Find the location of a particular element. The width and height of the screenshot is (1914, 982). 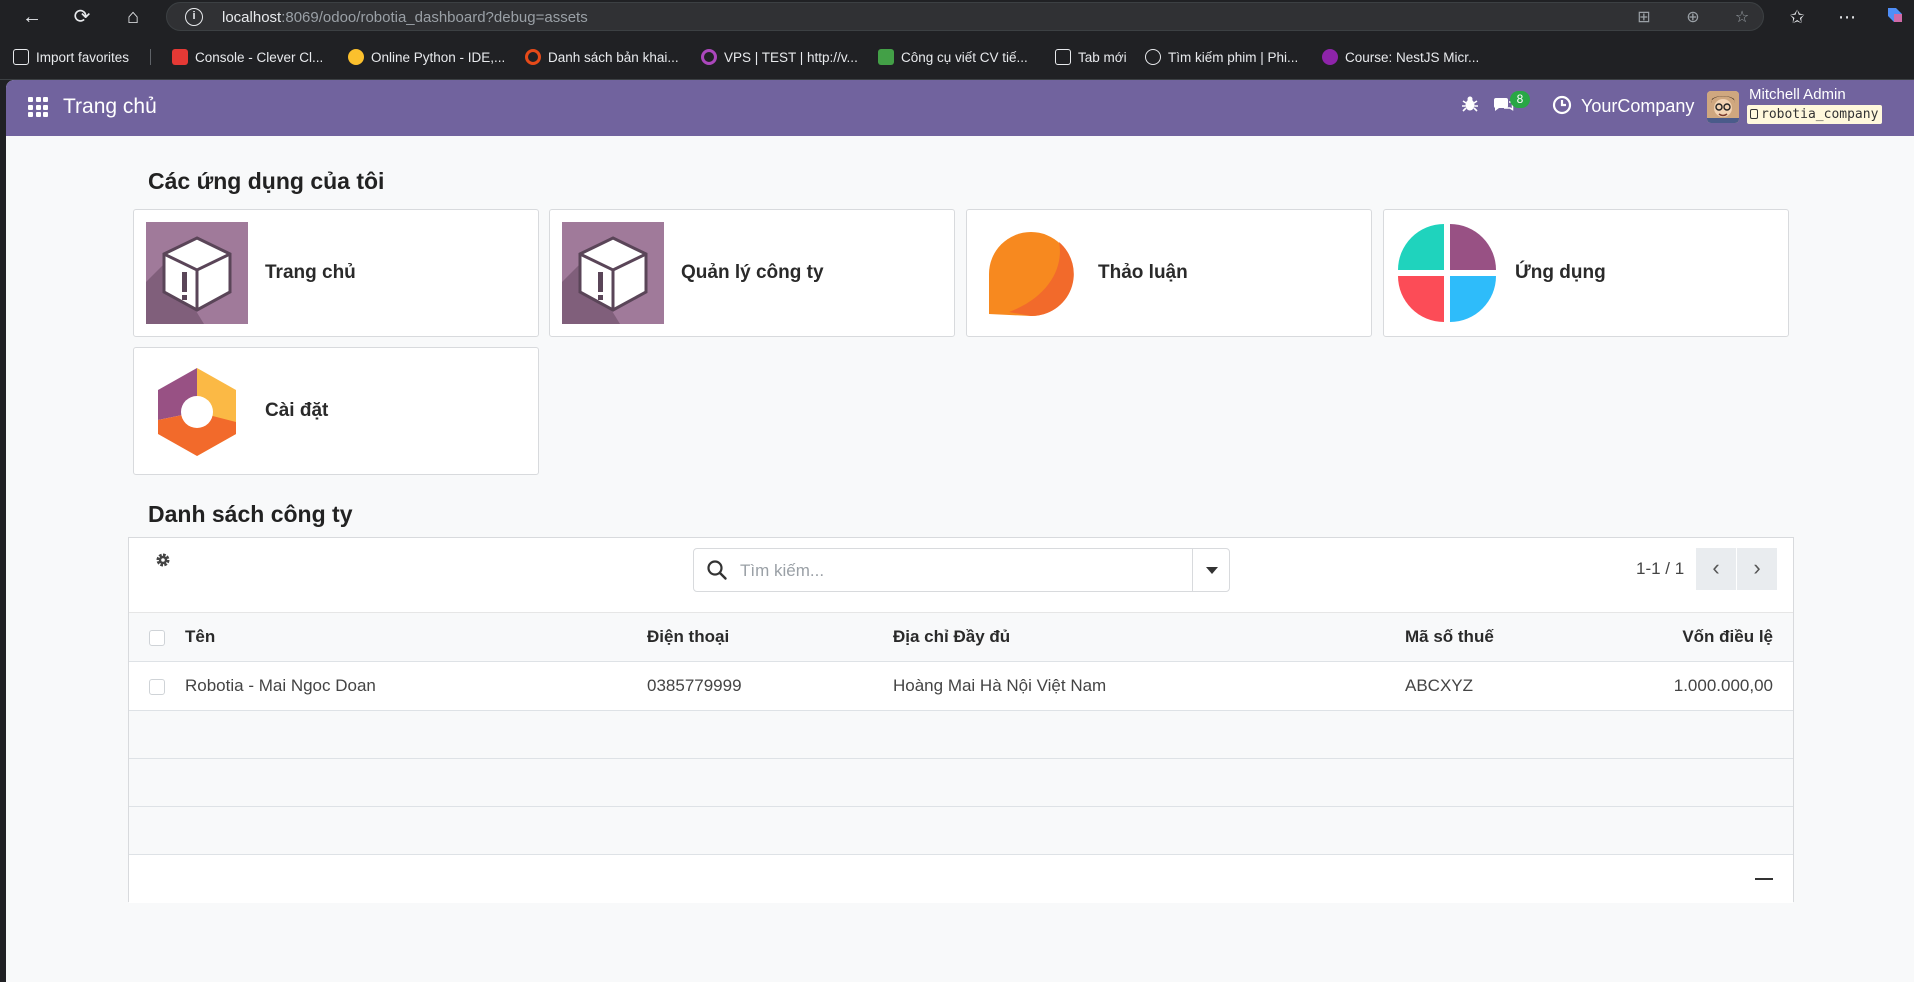

discuss-bubble-icon is located at coordinates (1031, 274).